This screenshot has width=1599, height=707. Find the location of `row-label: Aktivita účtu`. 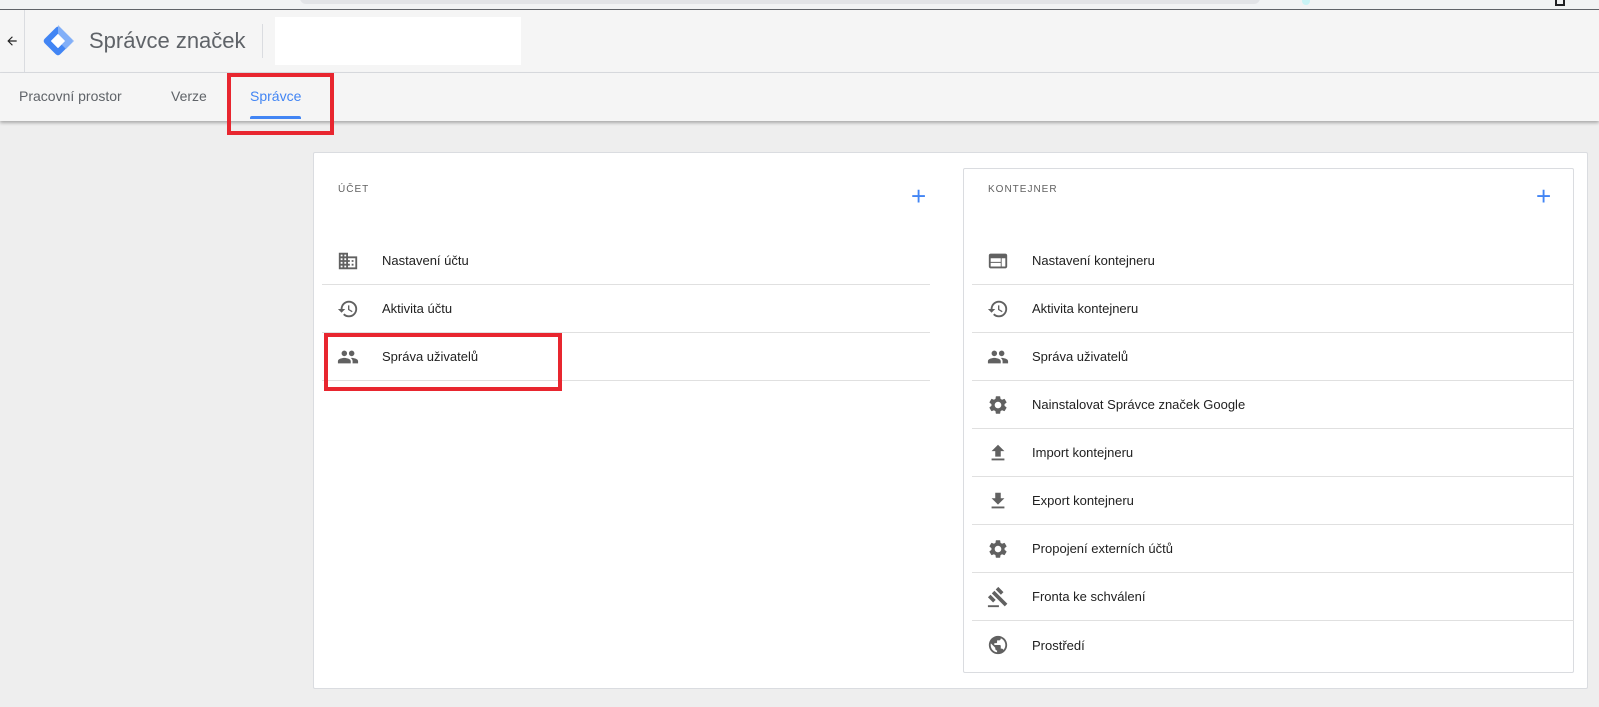

row-label: Aktivita účtu is located at coordinates (417, 308).